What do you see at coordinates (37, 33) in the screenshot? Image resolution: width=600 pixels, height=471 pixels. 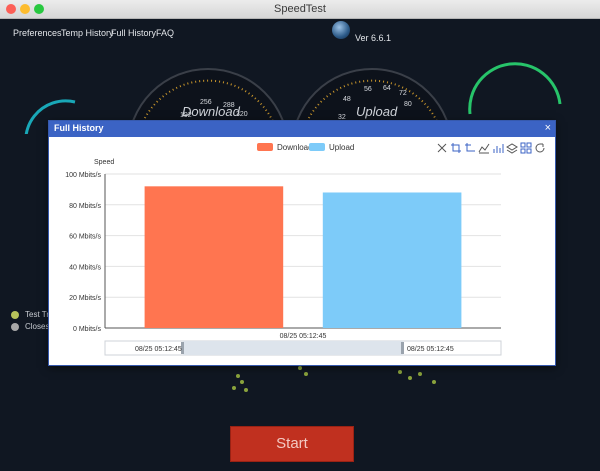 I see `menu-preferences: Preferences` at bounding box center [37, 33].